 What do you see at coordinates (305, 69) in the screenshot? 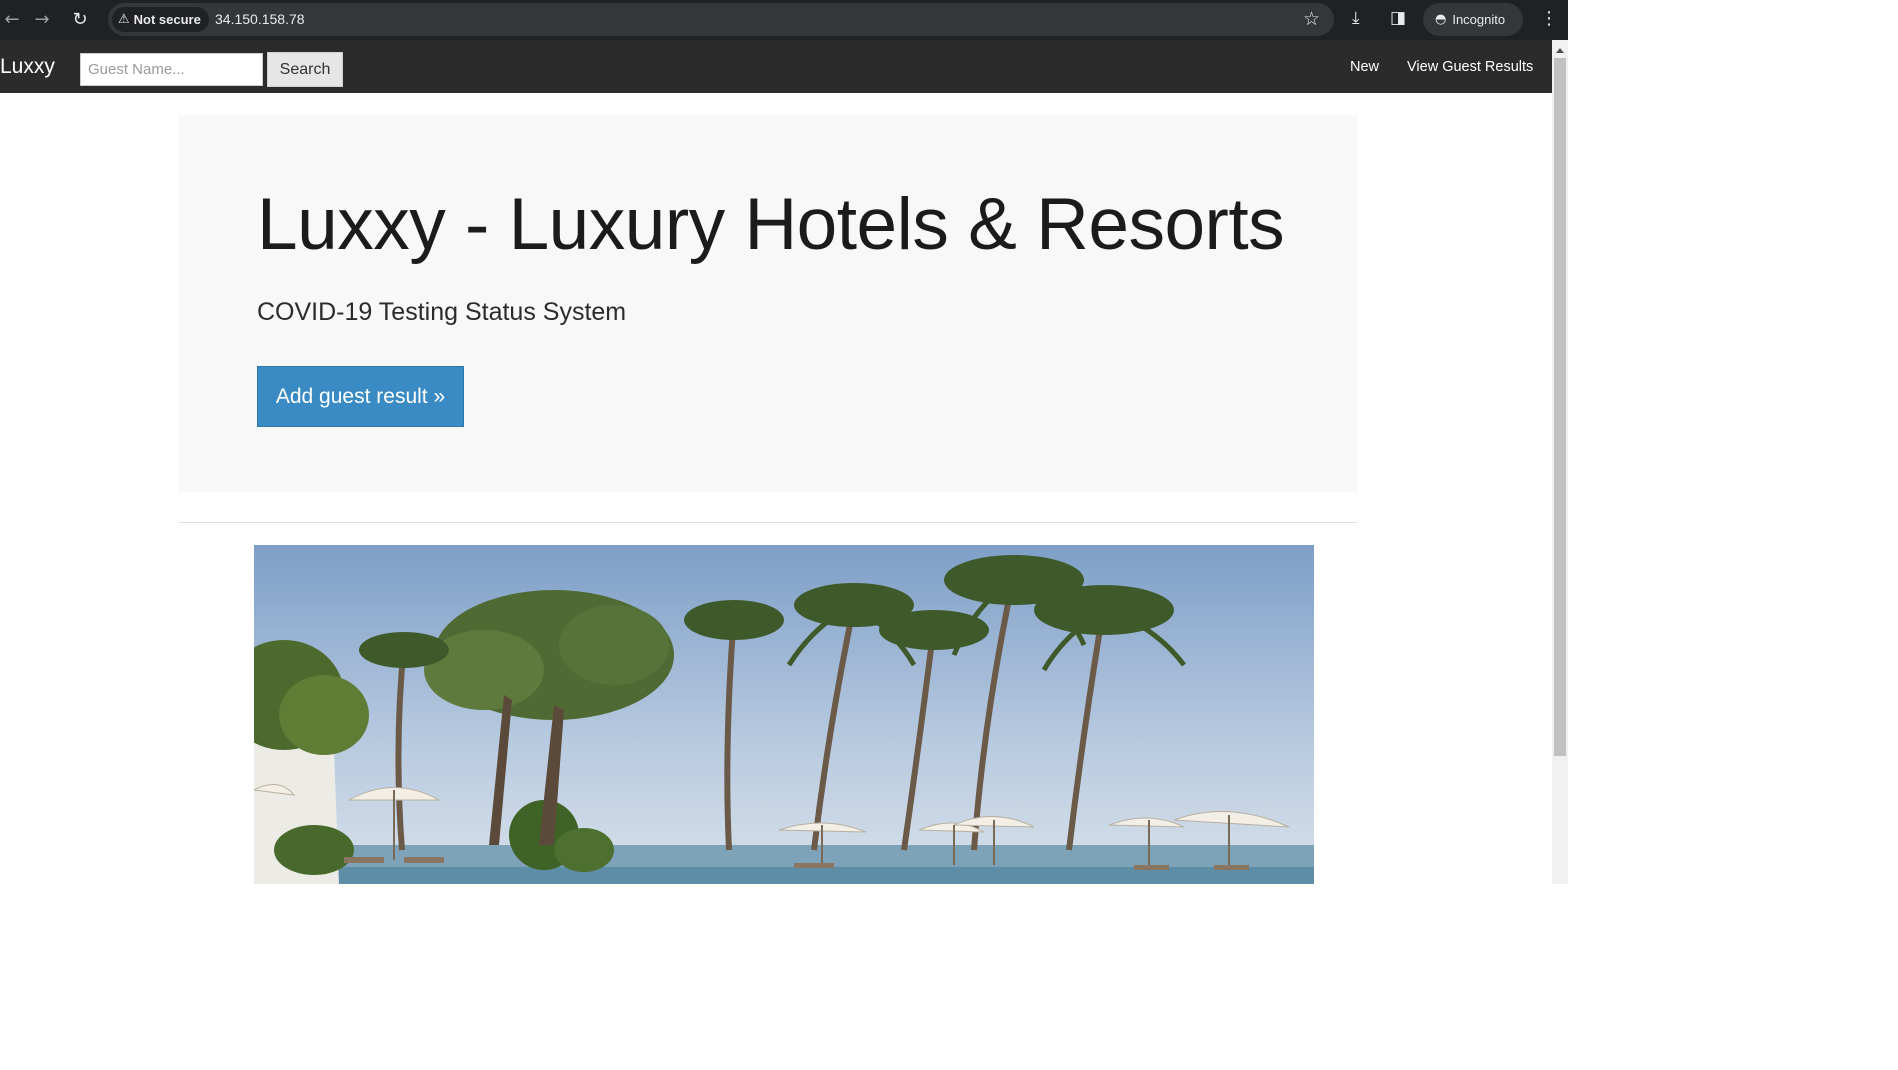
I see `search-button: Search` at bounding box center [305, 69].